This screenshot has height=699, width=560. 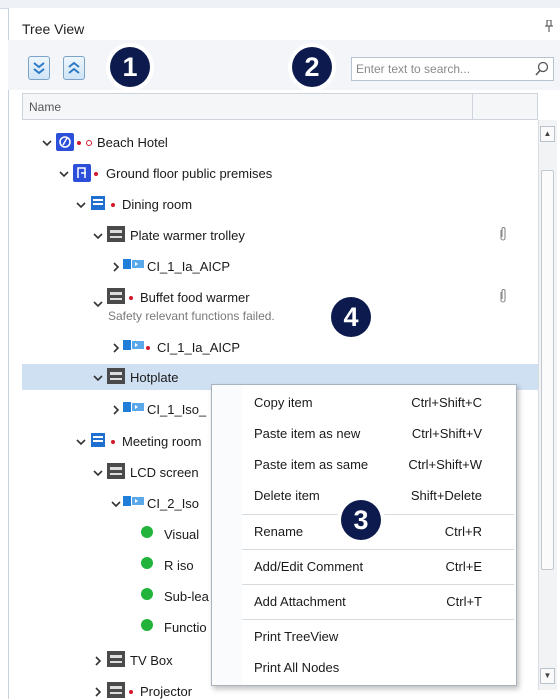 I want to click on menu-item-shortcut: Ctrl+Shift+C, so click(x=446, y=402).